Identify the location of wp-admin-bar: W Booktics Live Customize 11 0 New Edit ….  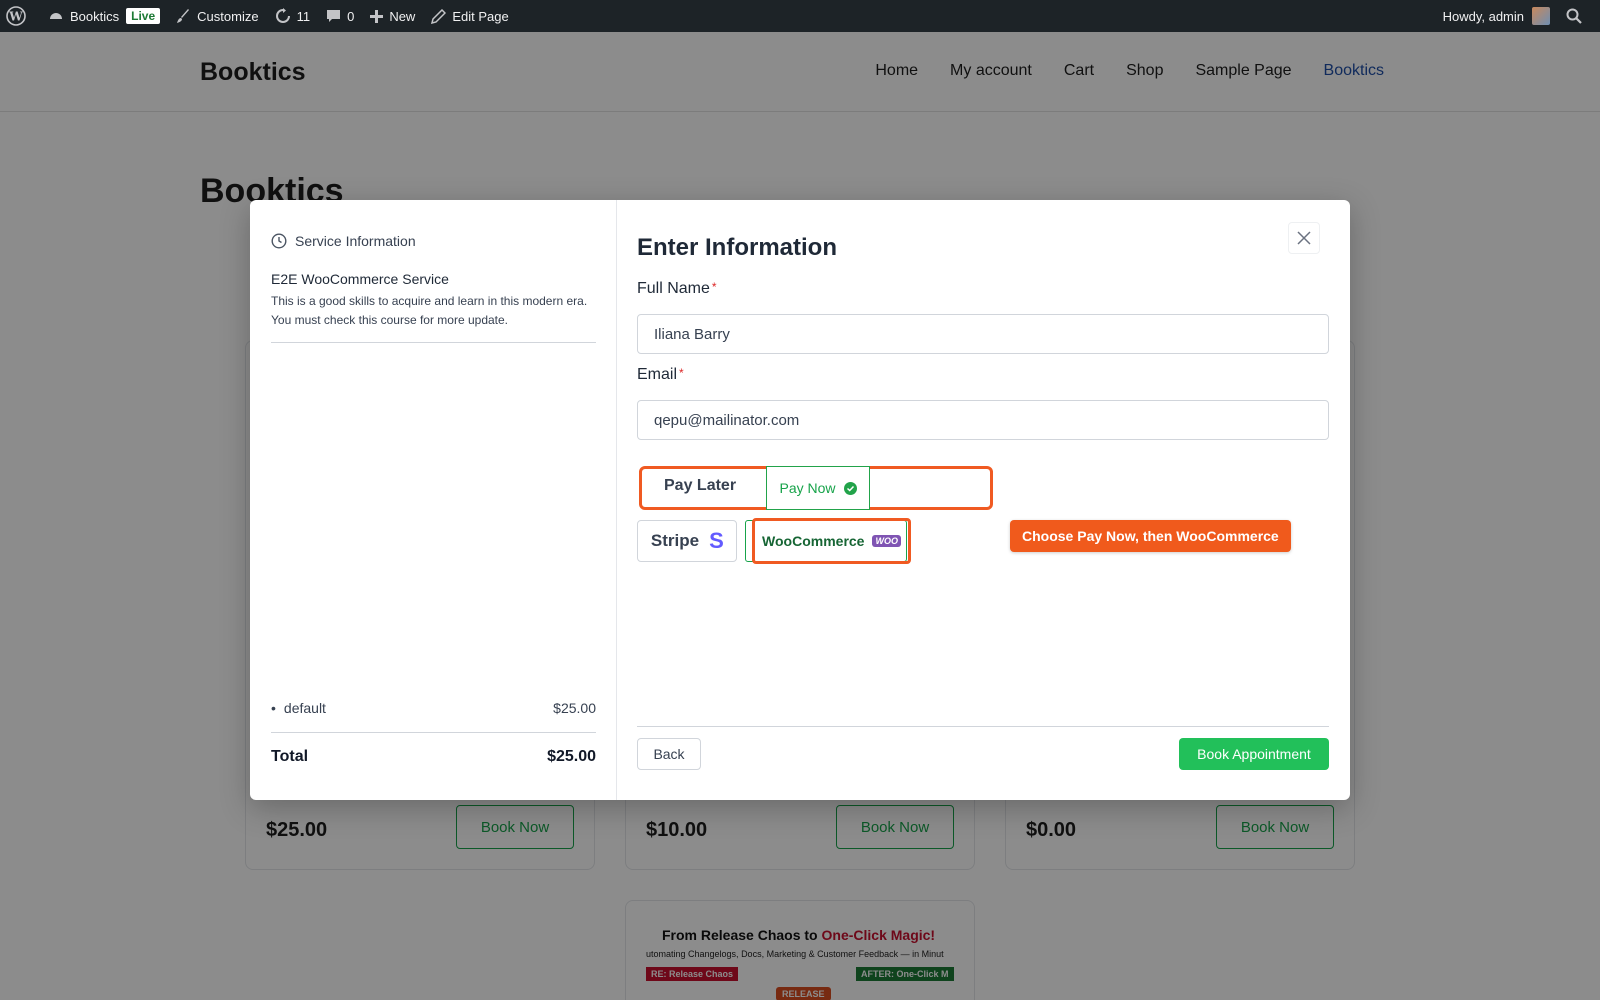
(800, 16).